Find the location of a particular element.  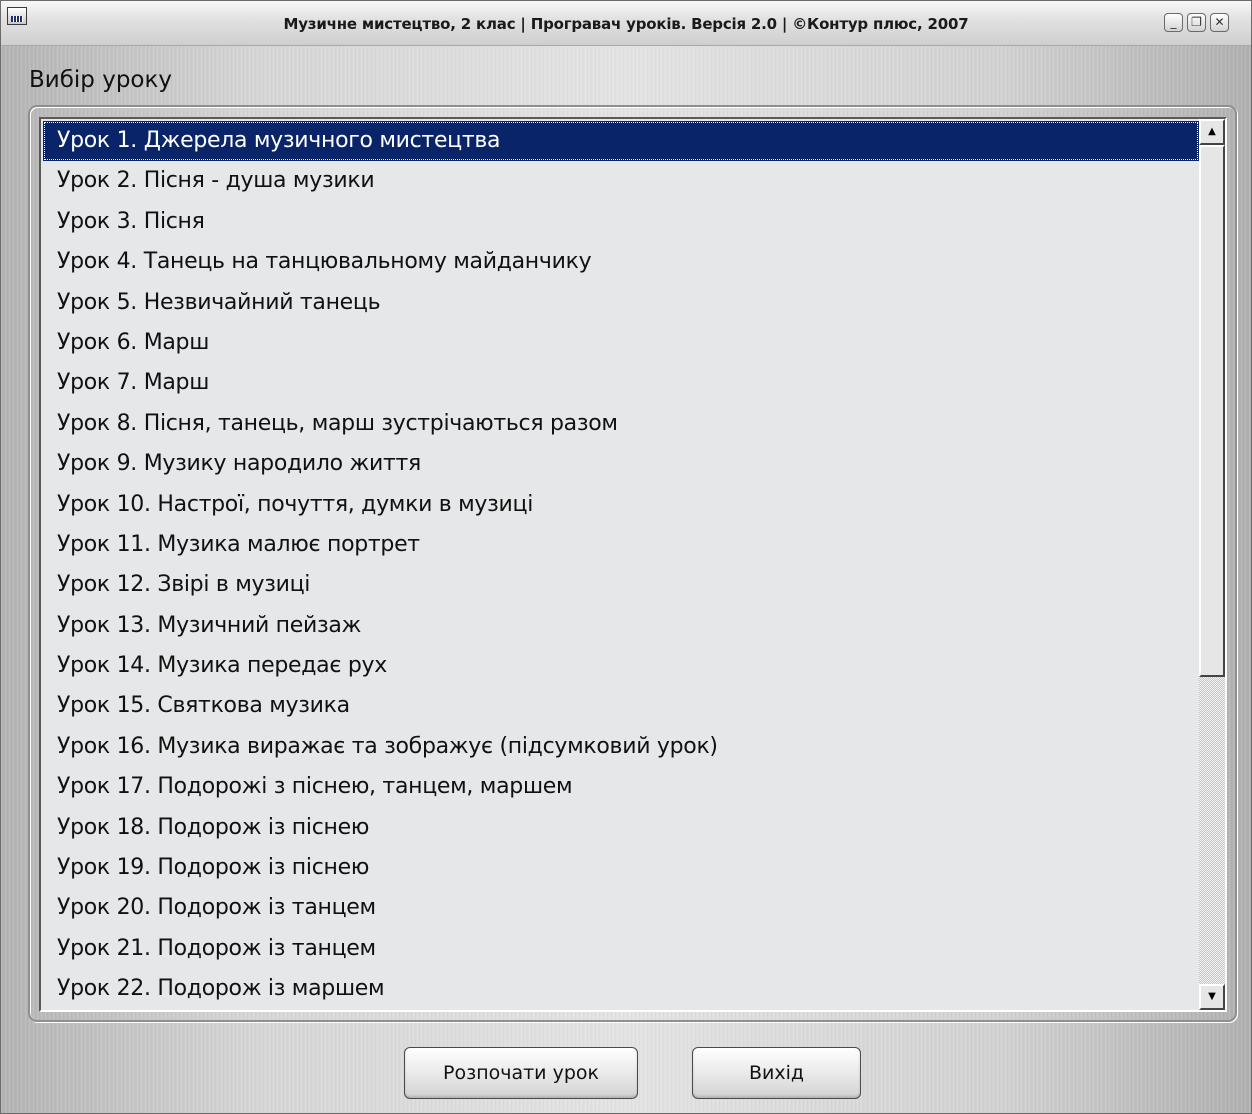

lesson-list-item: Урок 21. Подорож із танцем is located at coordinates (621, 949).